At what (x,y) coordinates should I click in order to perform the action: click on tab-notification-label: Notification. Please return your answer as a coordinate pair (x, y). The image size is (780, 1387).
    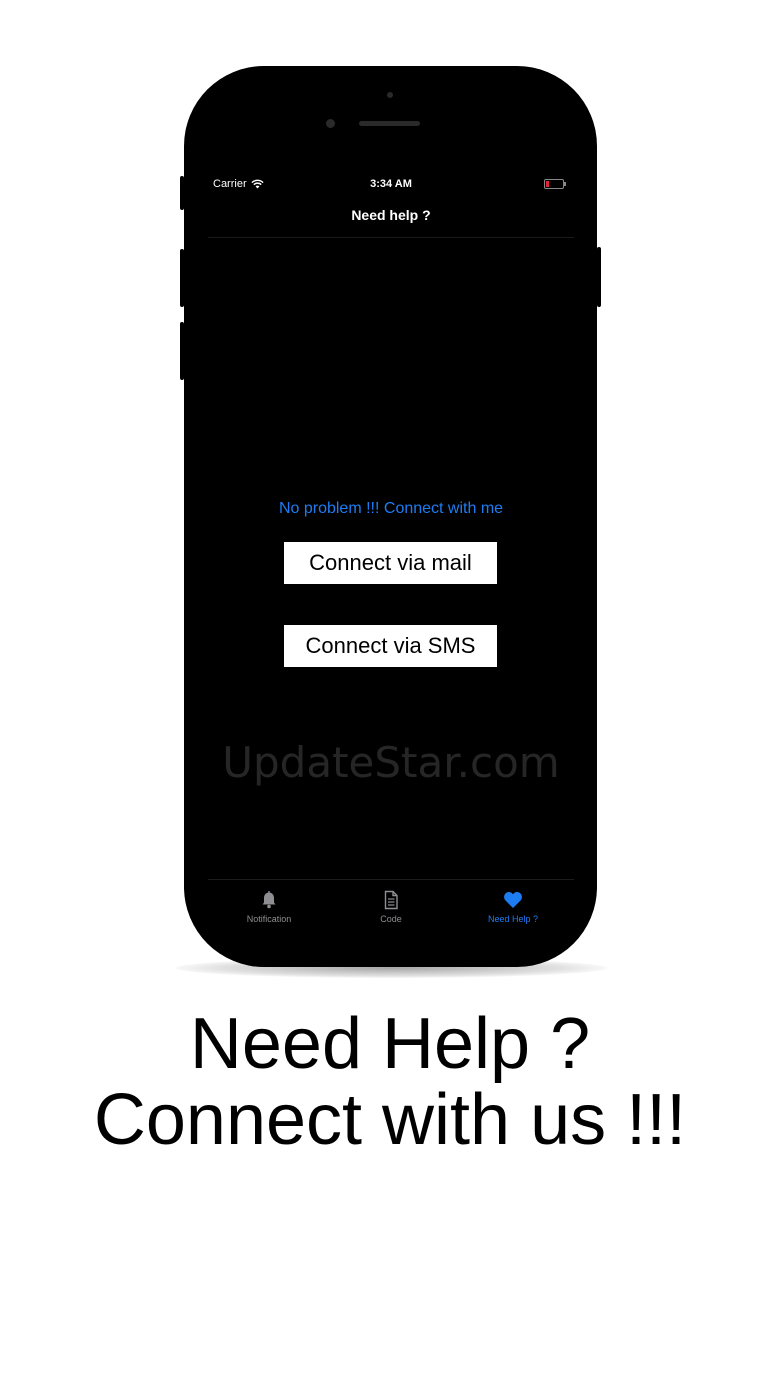
    Looking at the image, I should click on (269, 919).